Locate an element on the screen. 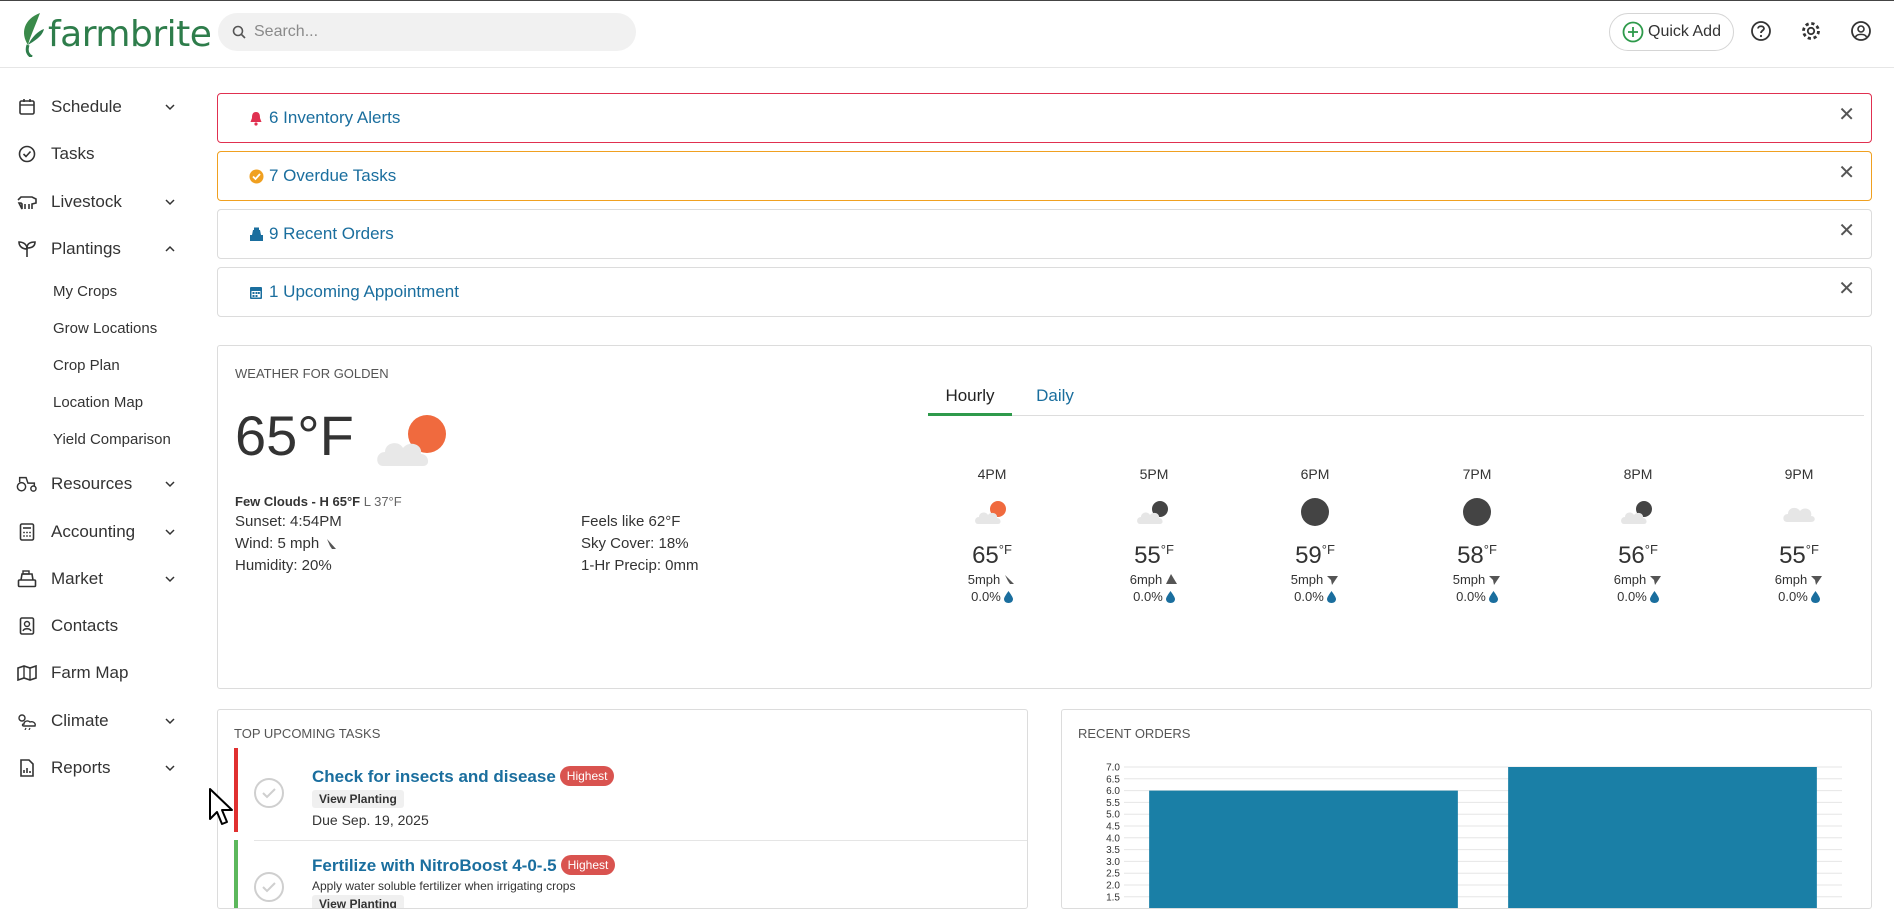  tab-daily: Daily is located at coordinates (1055, 401).